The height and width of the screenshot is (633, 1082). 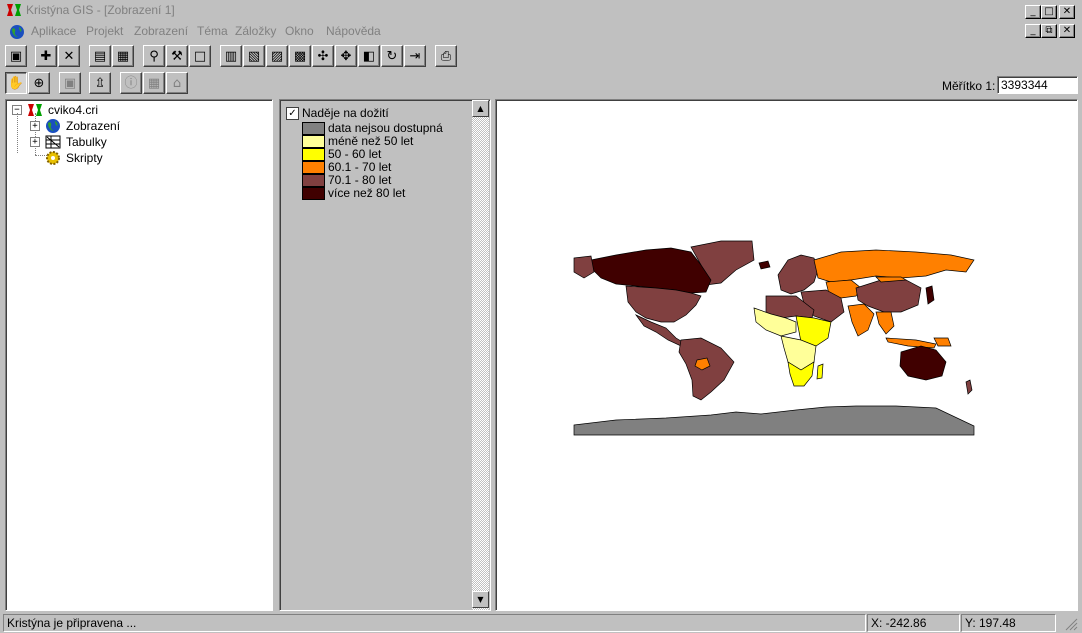 I want to click on hotlink-button: ⌂, so click(x=177, y=83).